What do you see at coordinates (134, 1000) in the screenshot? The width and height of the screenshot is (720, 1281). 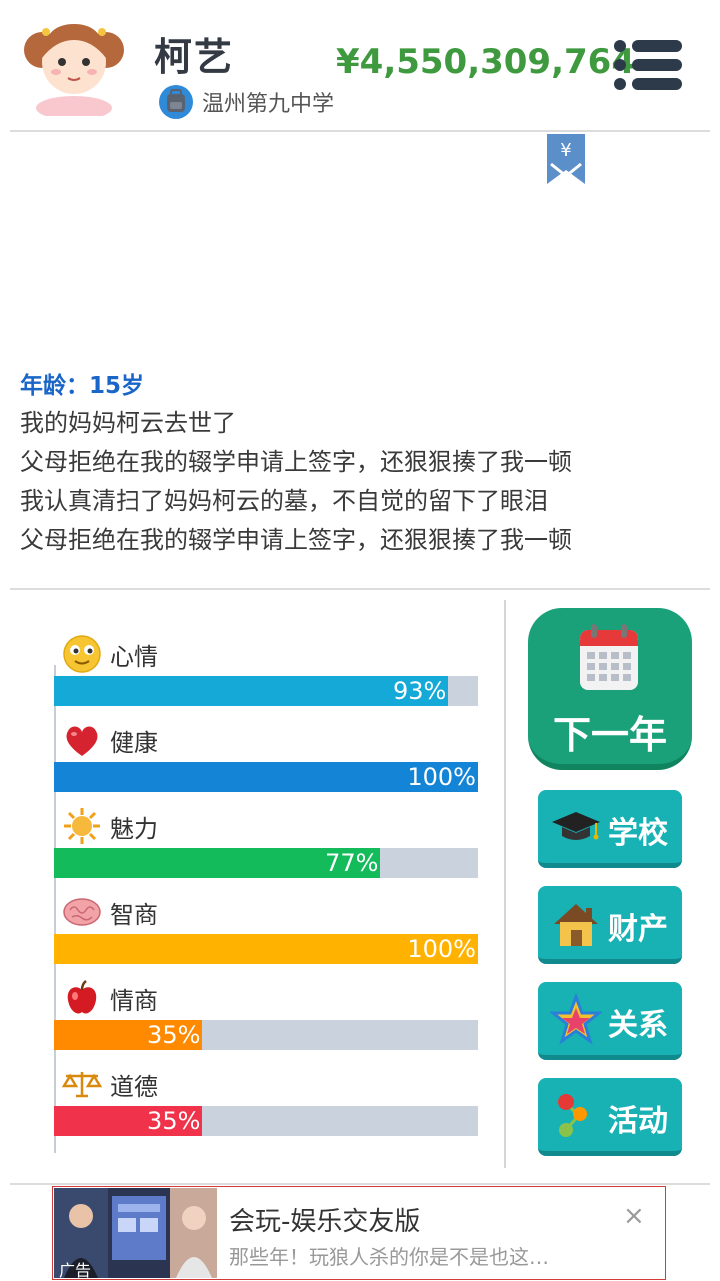 I see `stat-label: 情商` at bounding box center [134, 1000].